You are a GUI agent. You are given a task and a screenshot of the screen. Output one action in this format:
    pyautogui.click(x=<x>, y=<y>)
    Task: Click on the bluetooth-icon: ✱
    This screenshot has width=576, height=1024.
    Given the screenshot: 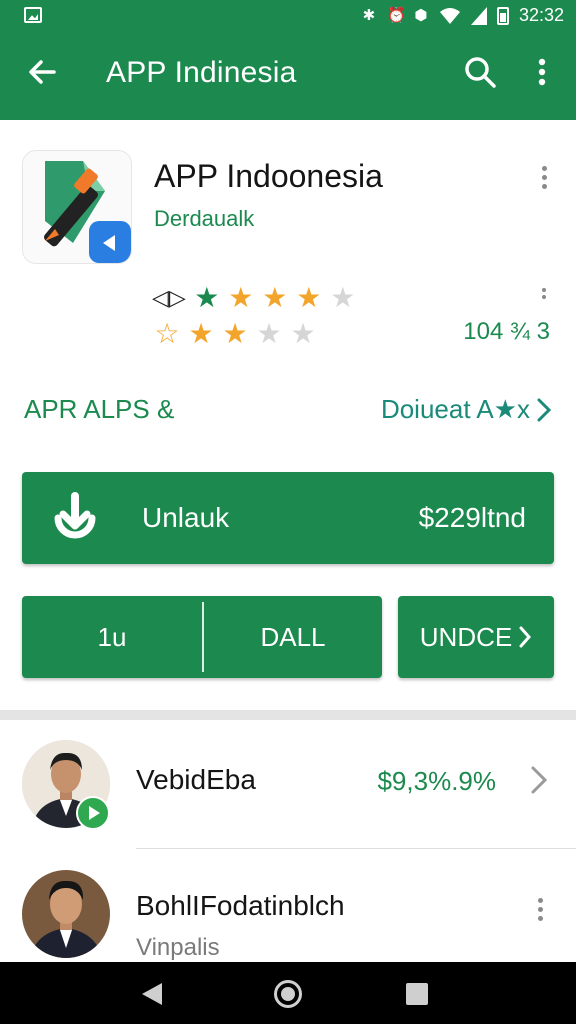 What is the action you would take?
    pyautogui.click(x=369, y=15)
    